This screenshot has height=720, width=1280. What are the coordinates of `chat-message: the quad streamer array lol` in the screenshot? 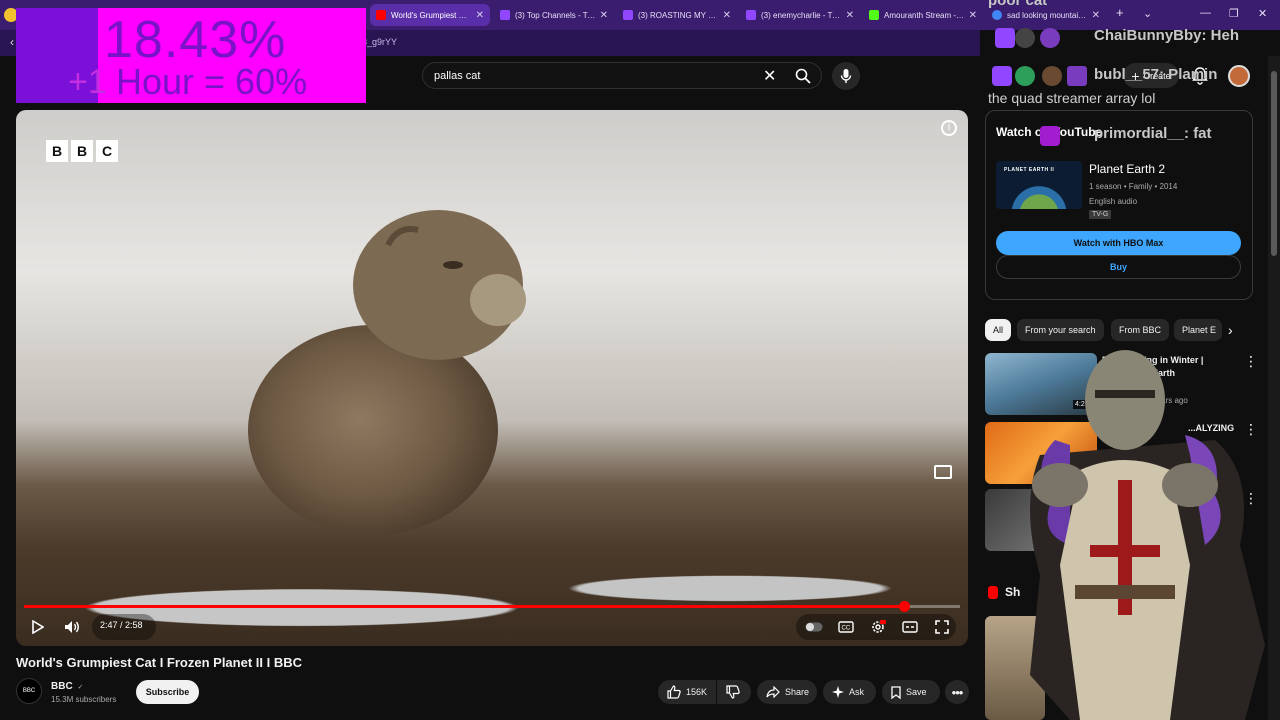 It's located at (1072, 98).